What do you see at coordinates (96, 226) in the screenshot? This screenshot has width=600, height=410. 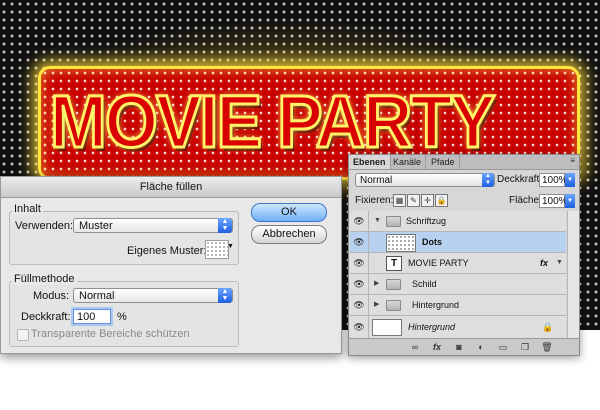 I see `use-select-value: Muster` at bounding box center [96, 226].